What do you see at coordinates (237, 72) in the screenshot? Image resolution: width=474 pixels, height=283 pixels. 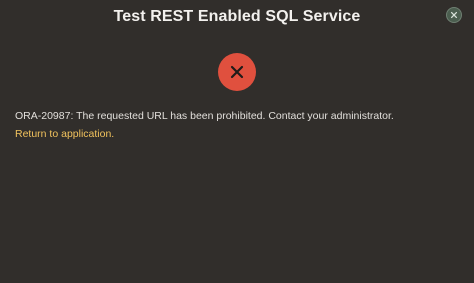 I see `error-status-icon` at bounding box center [237, 72].